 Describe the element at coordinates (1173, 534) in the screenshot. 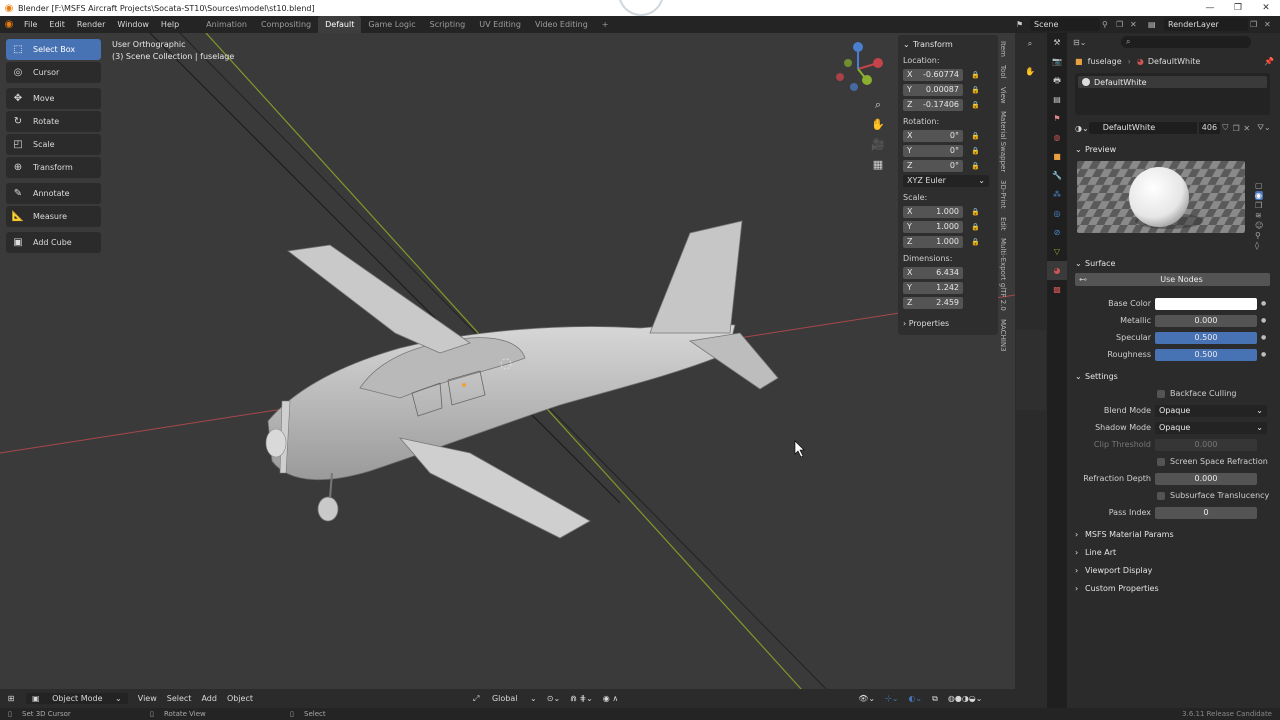

I see `msfs-material-params-header: › MSFS Material Params` at that location.